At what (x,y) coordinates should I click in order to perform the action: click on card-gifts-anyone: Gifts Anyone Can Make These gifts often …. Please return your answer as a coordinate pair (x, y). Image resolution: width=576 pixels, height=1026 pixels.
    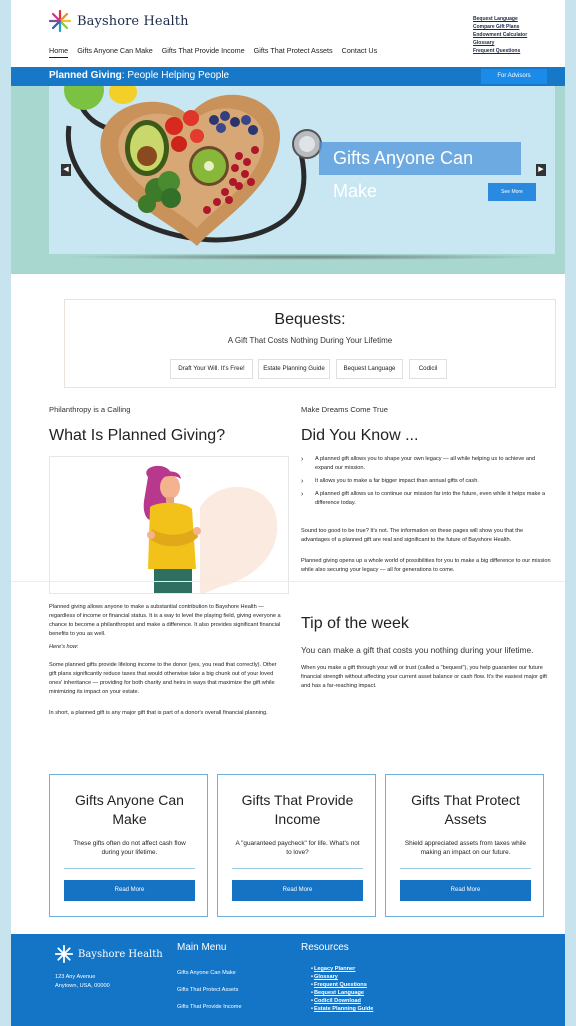
    Looking at the image, I should click on (128, 845).